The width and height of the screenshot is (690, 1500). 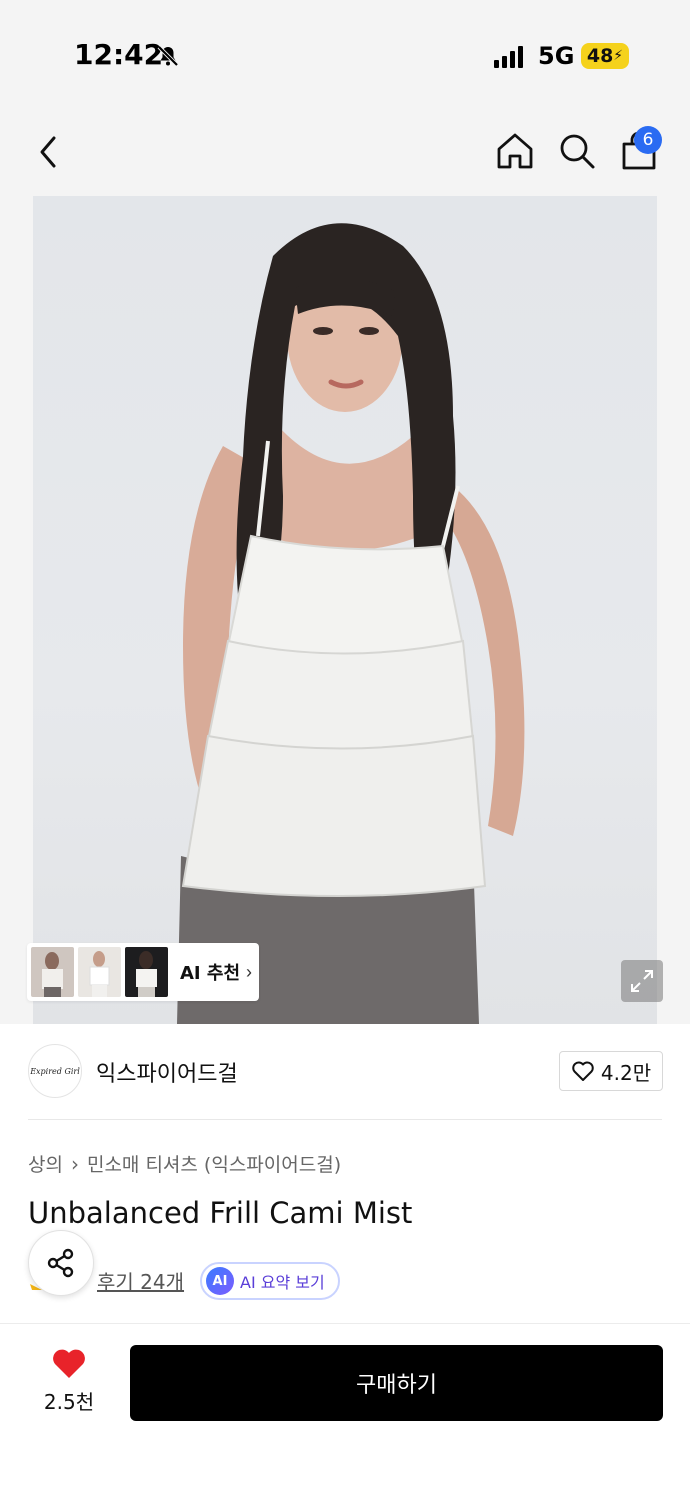 I want to click on brand-row: Expired Girl 익스파이어드걸 4.2만, so click(x=345, y=1072).